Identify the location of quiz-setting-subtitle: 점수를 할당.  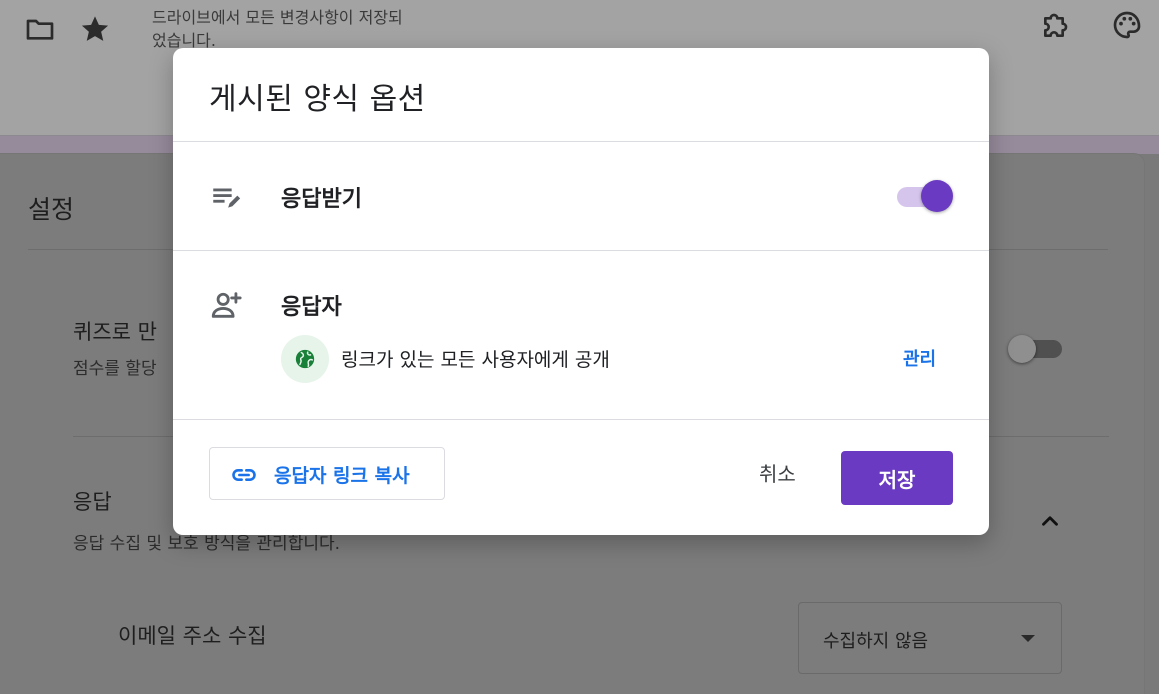
(115, 369).